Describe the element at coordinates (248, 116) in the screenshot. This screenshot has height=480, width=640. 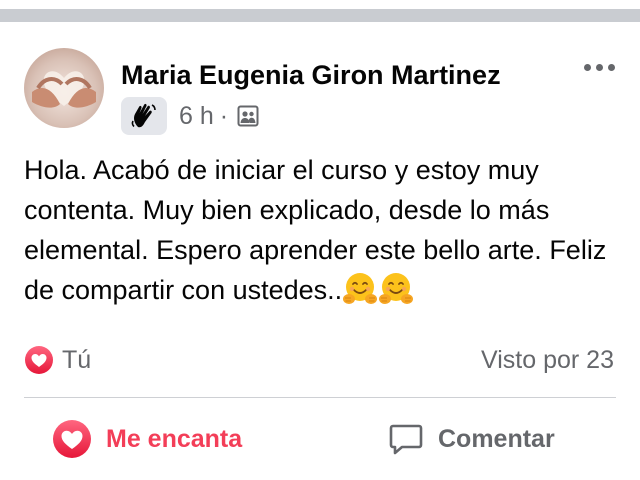
I see `group-members-icon` at that location.